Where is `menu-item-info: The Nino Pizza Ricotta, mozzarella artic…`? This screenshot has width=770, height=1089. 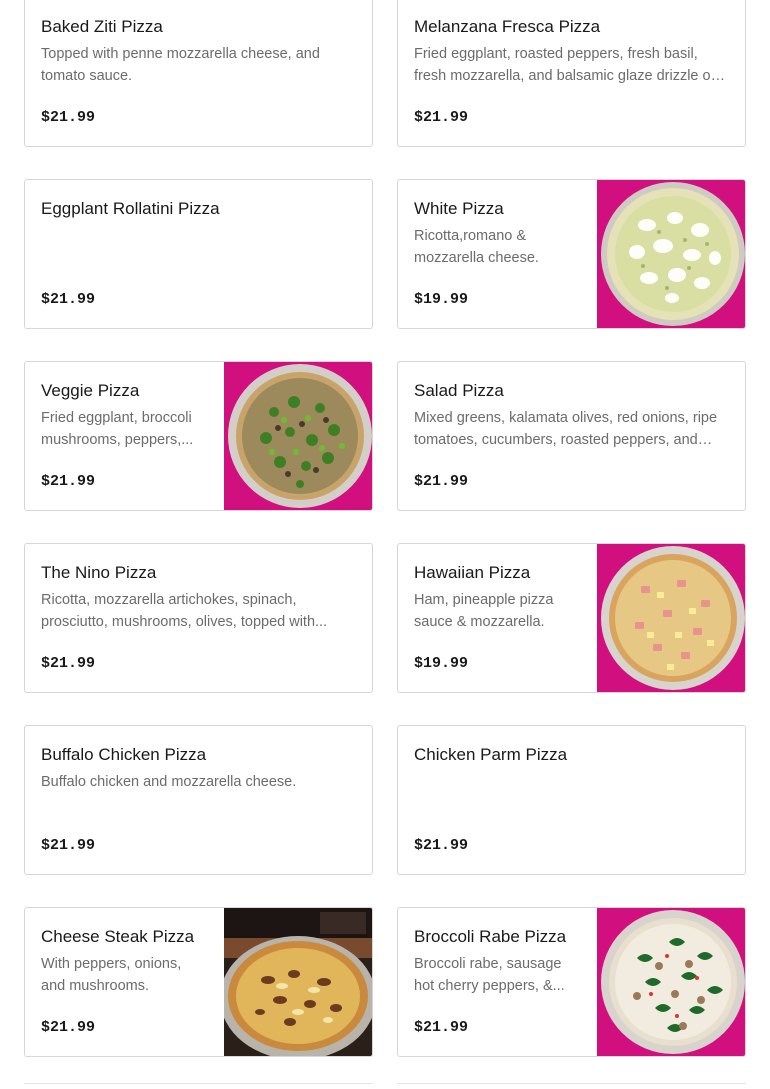 menu-item-info: The Nino Pizza Ricotta, mozzarella artic… is located at coordinates (198, 618).